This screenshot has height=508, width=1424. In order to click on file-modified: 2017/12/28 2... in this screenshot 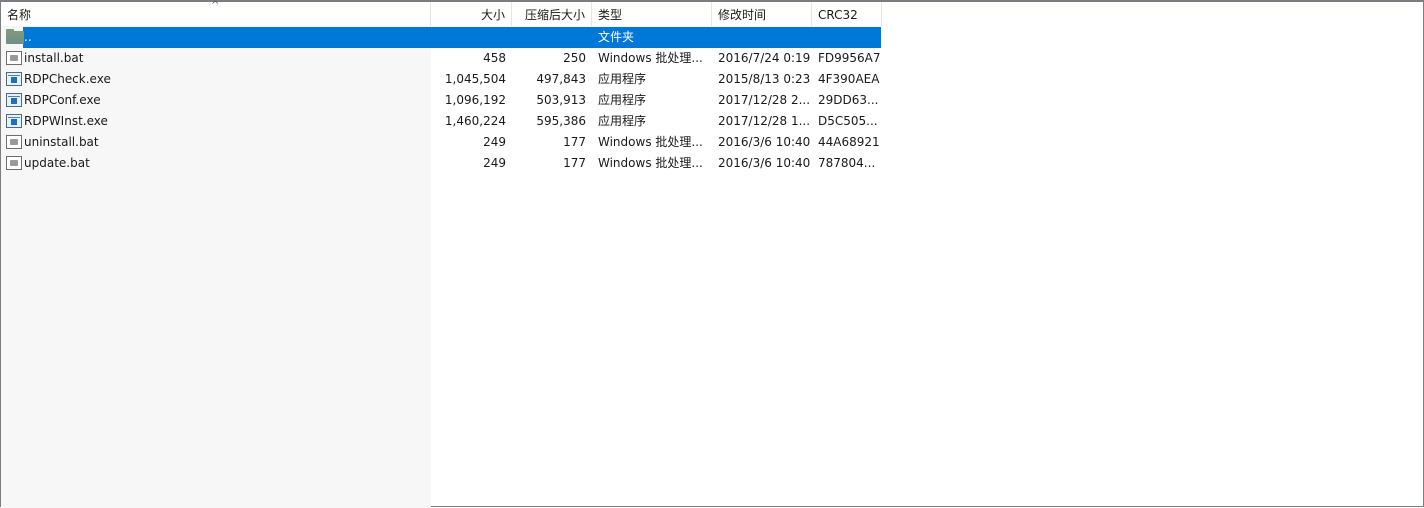, I will do `click(764, 100)`.